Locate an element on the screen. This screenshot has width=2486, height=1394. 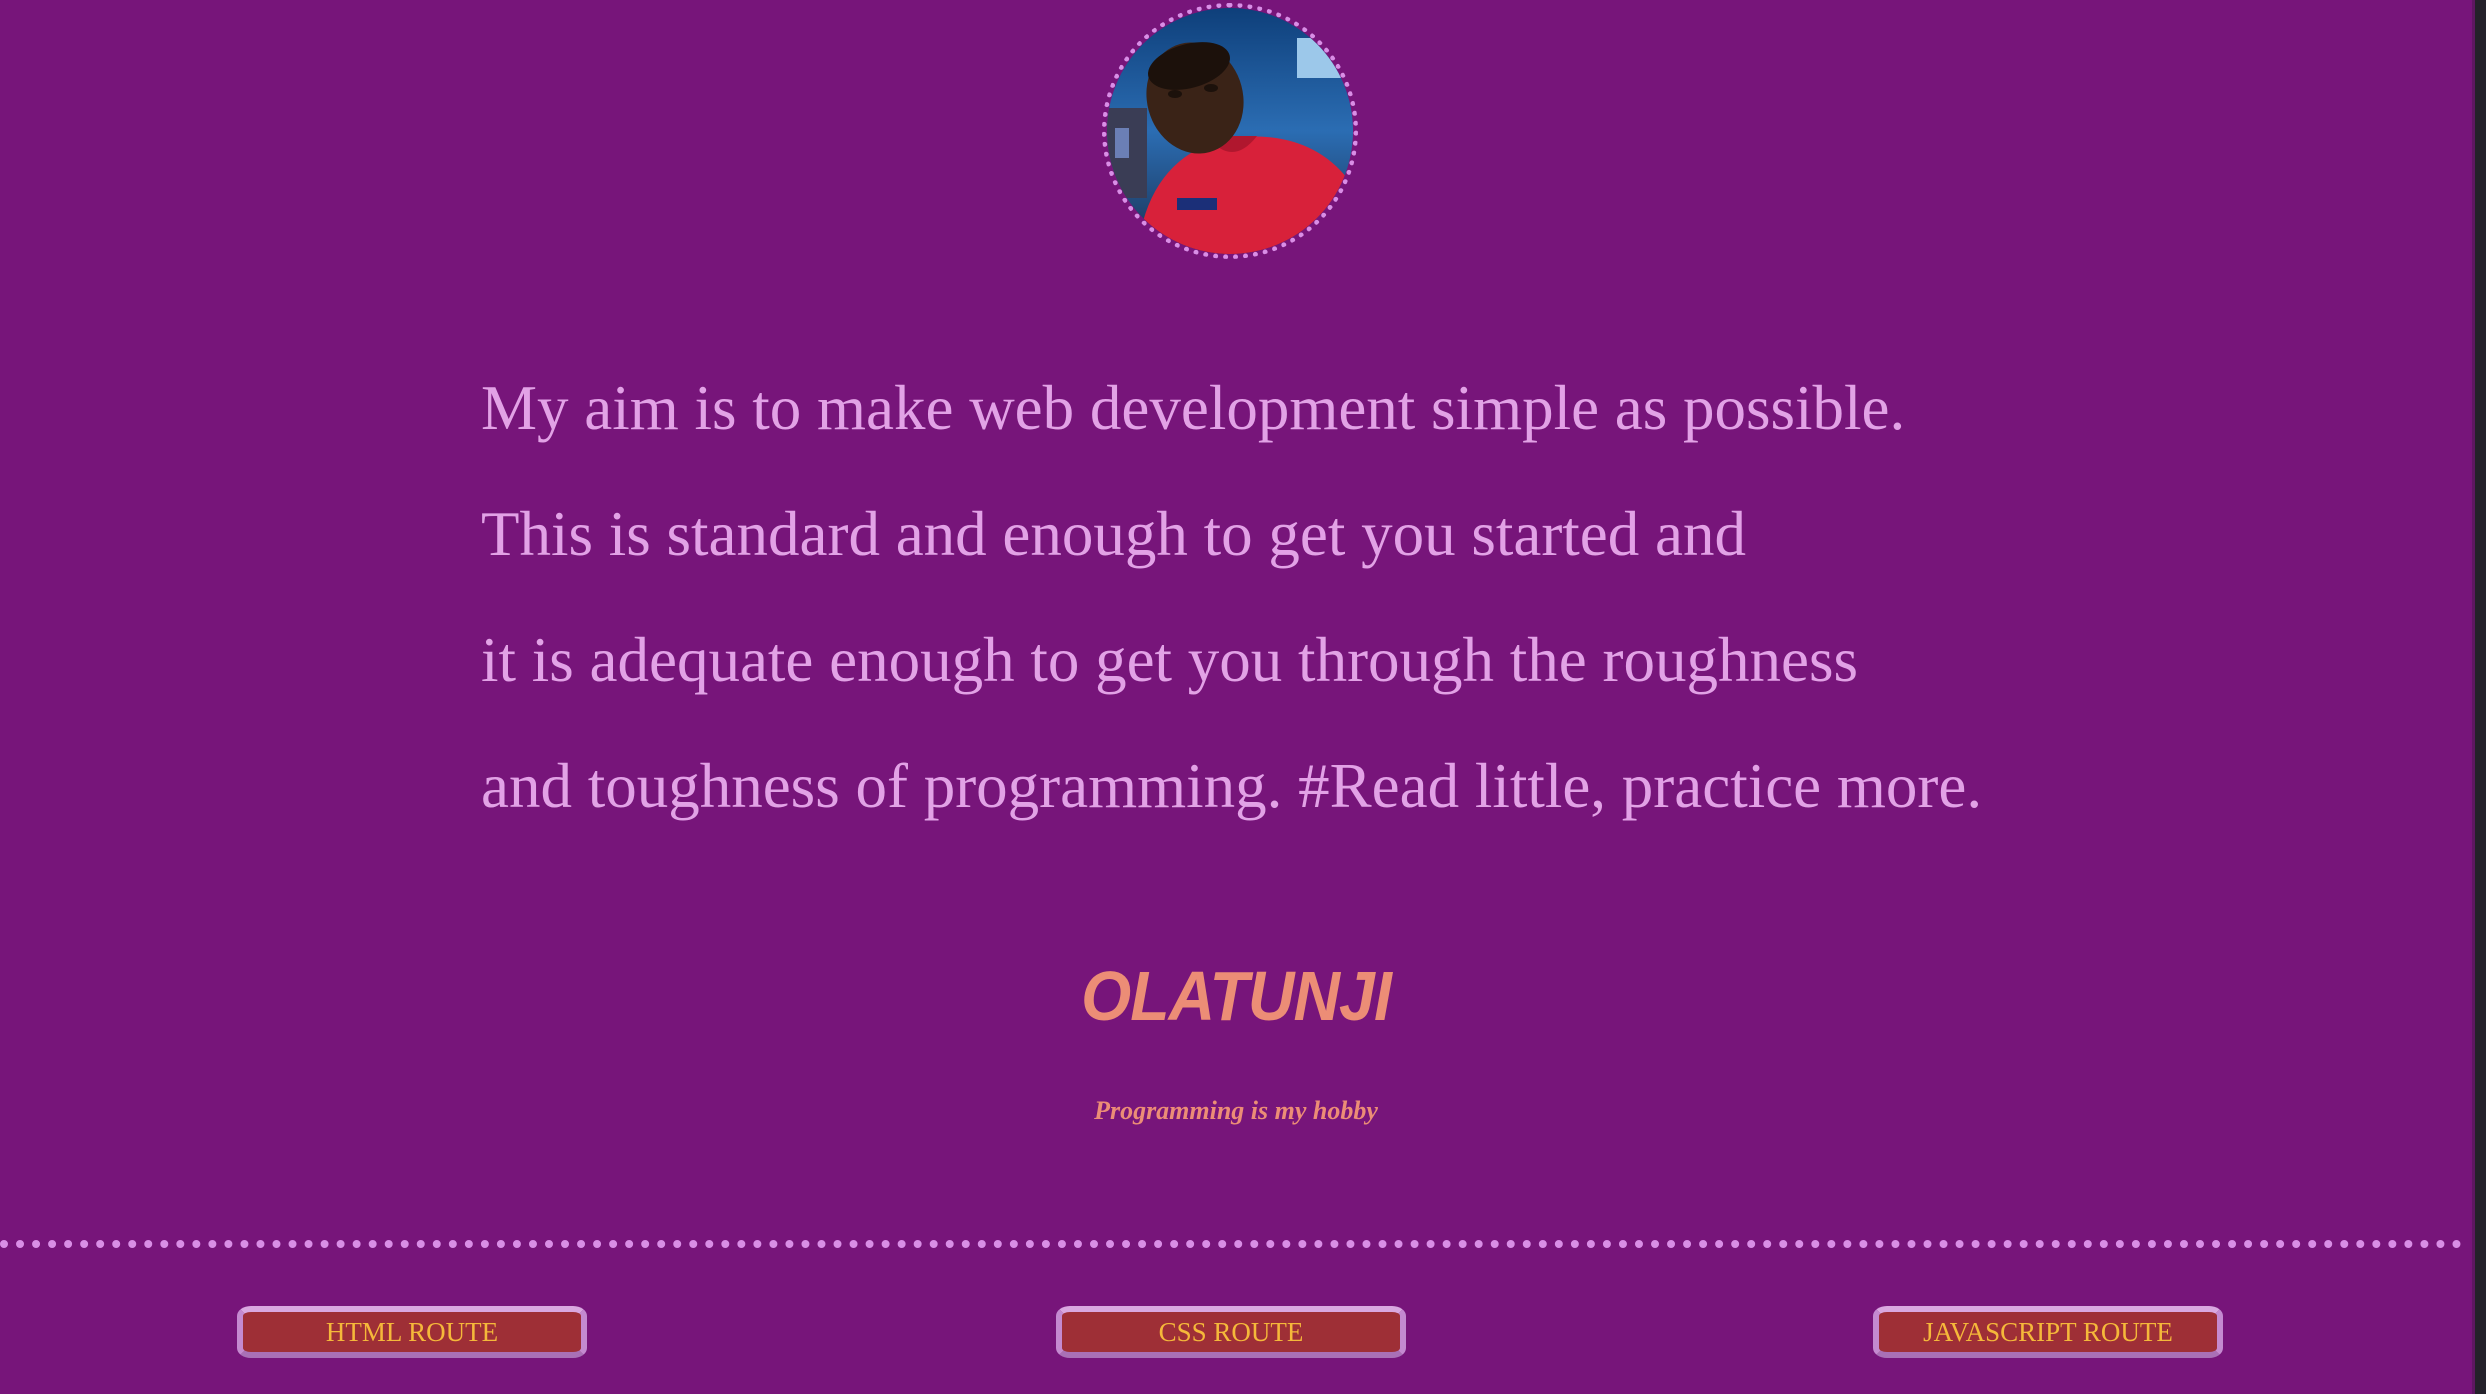
author-tagline: Programming is my hobby is located at coordinates (1236, 1110).